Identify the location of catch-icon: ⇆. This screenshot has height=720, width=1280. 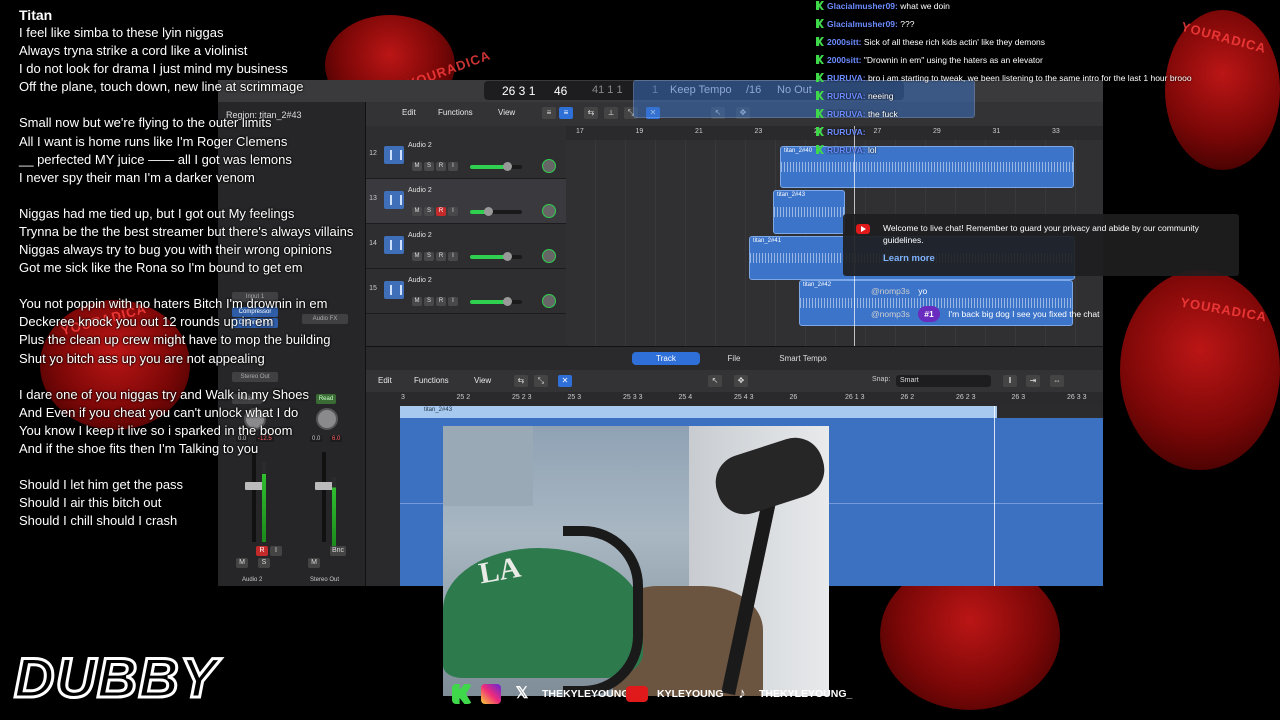
(591, 113).